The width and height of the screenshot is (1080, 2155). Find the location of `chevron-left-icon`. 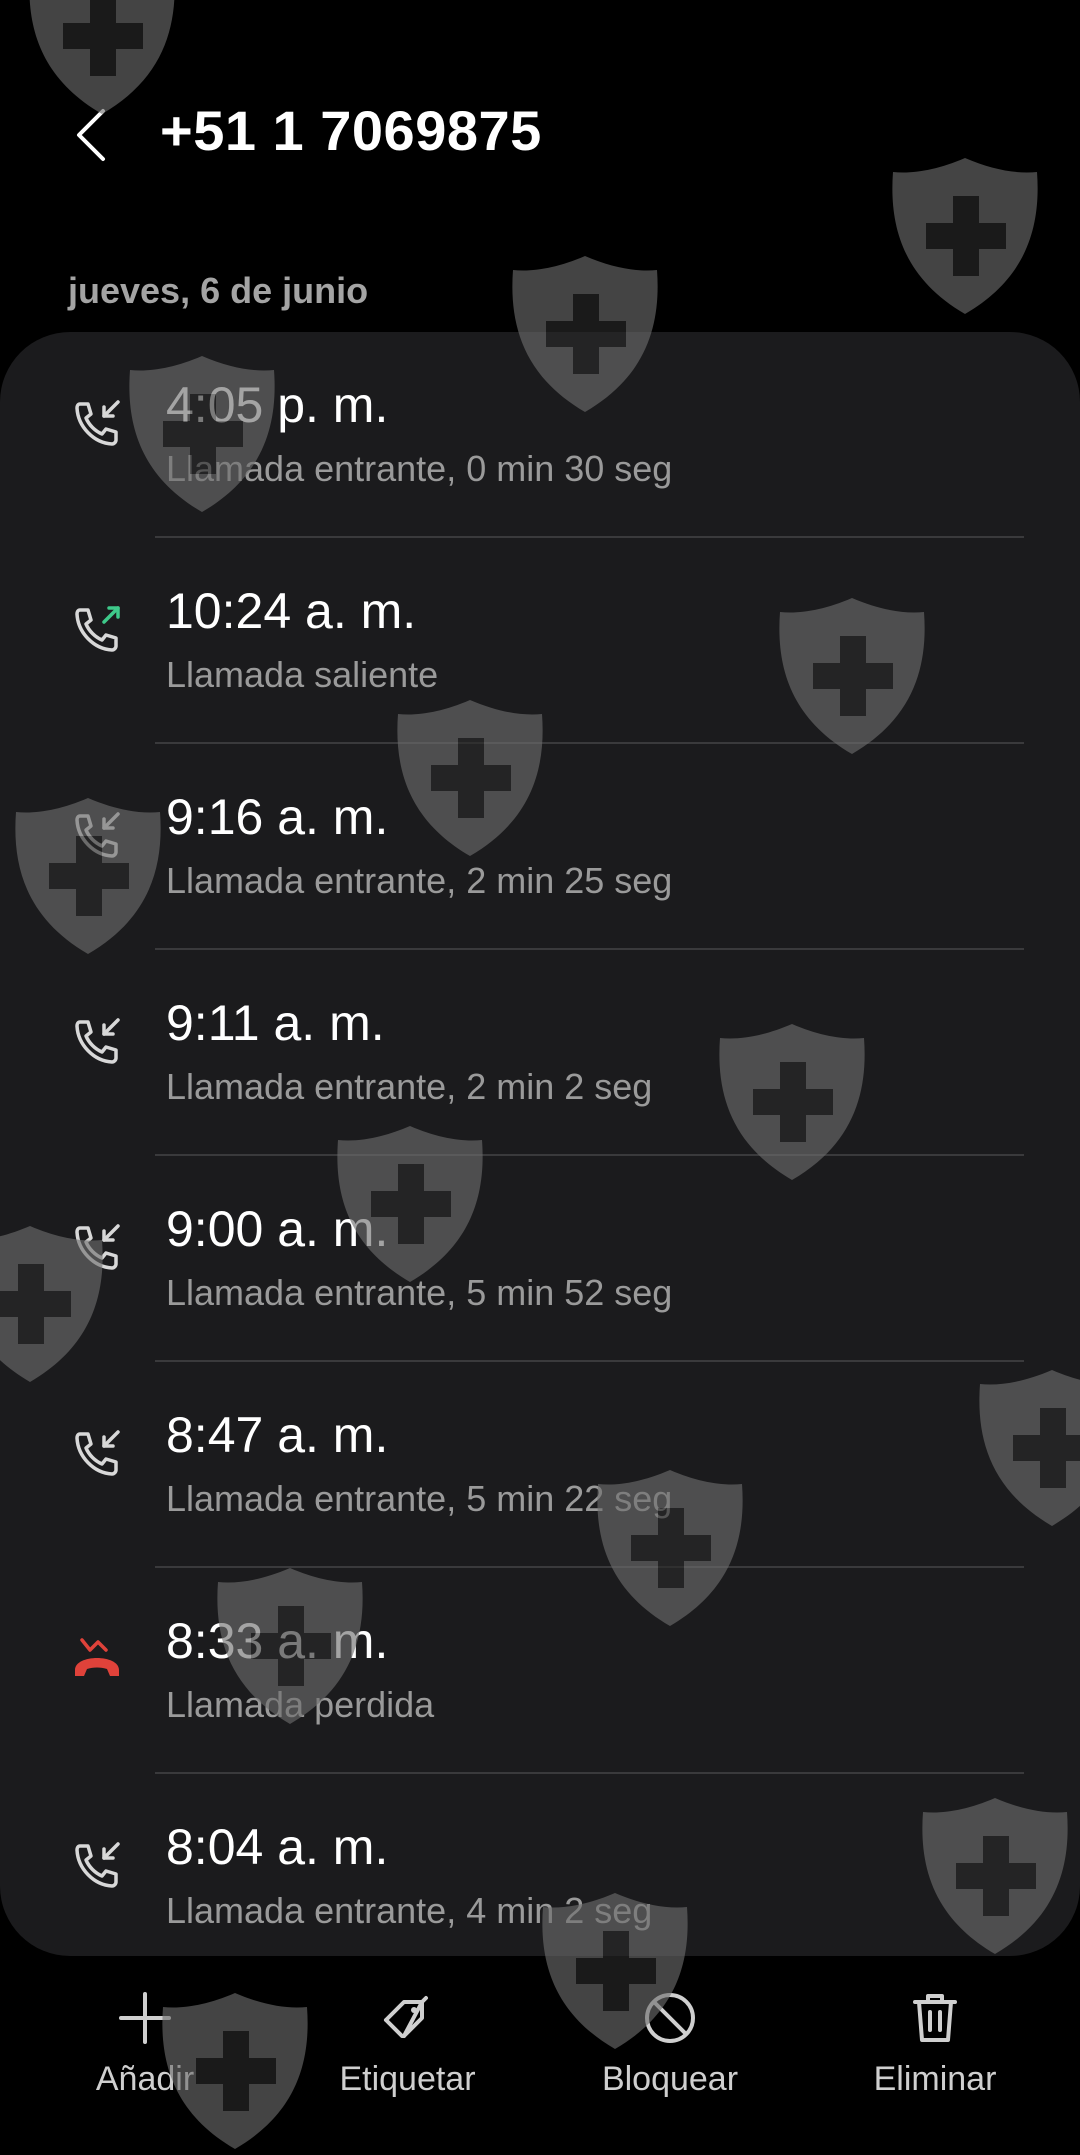

chevron-left-icon is located at coordinates (91, 135).